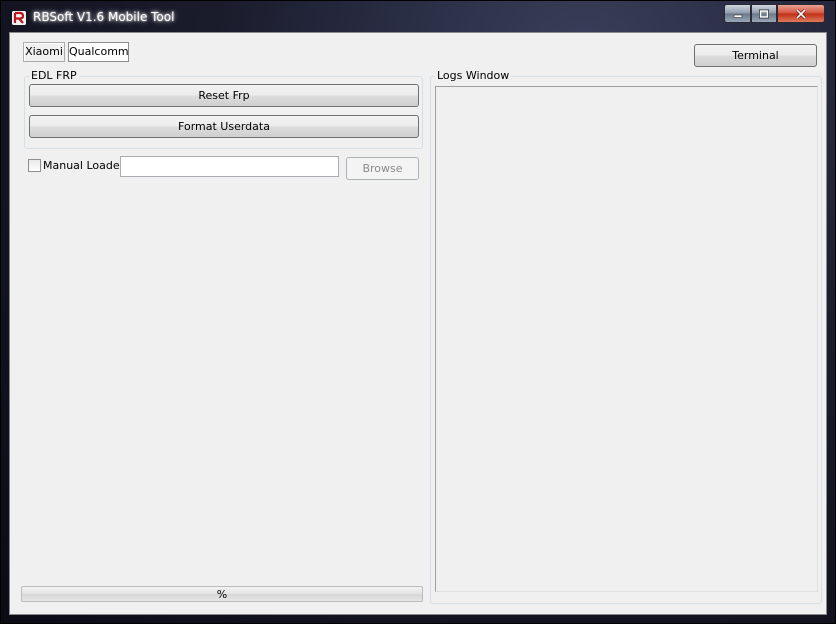 The width and height of the screenshot is (836, 624). I want to click on close-icon, so click(801, 13).